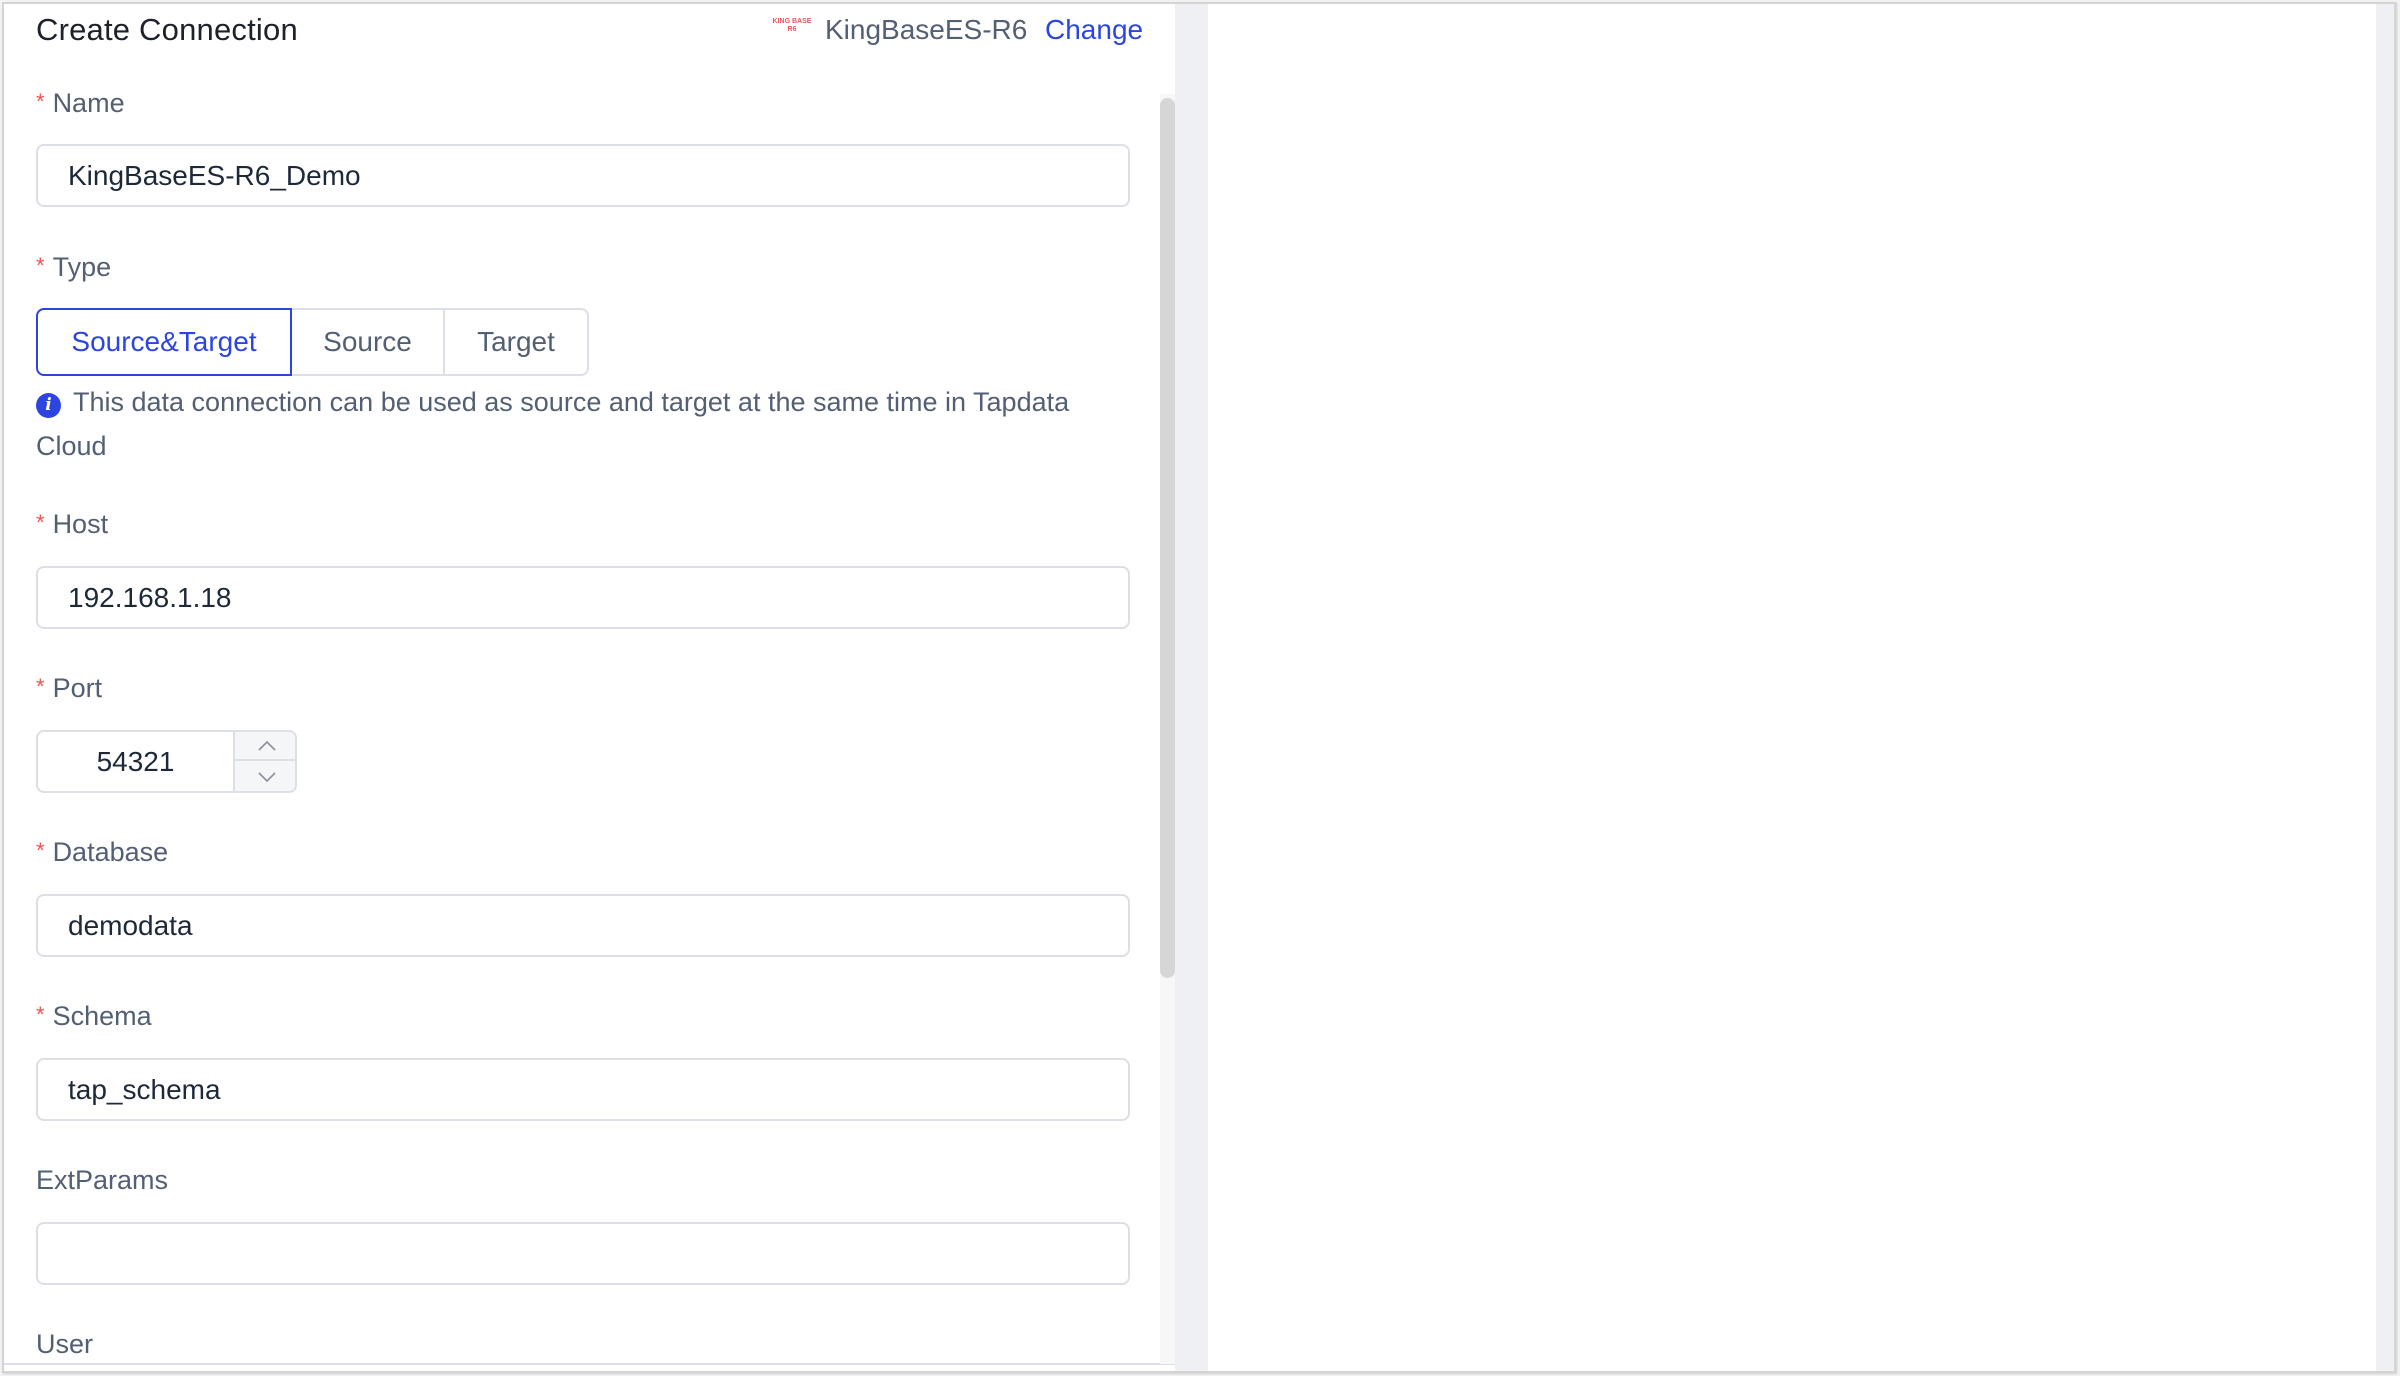 This screenshot has height=1376, width=2400. I want to click on pane-divider, so click(1191, 687).